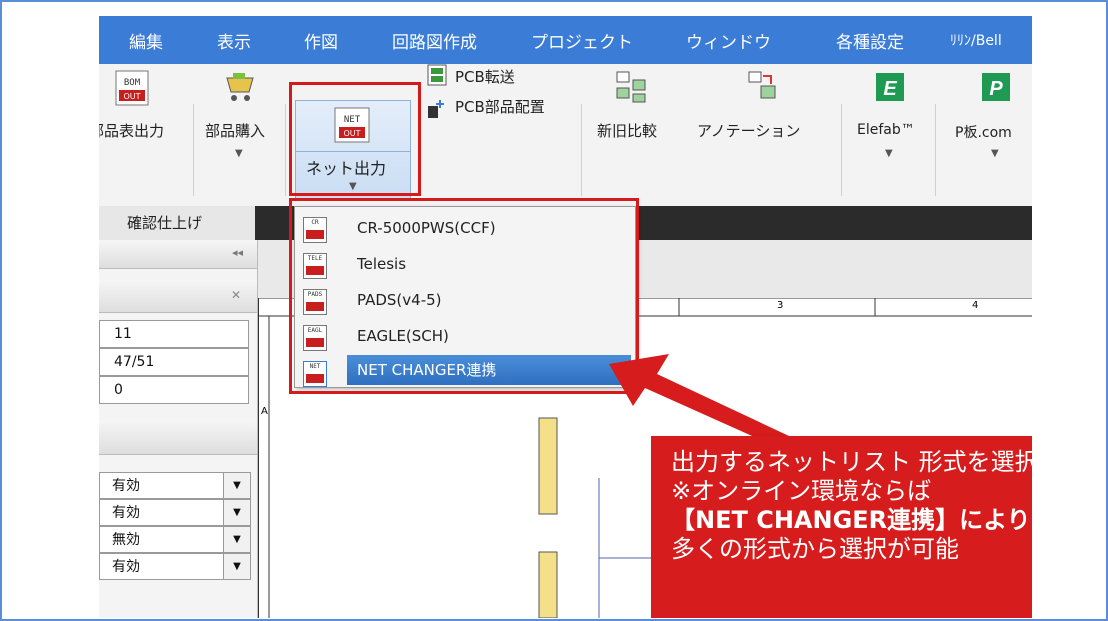 This screenshot has width=1108, height=621. I want to click on pcb-place-button: PCB部品配置, so click(500, 107).